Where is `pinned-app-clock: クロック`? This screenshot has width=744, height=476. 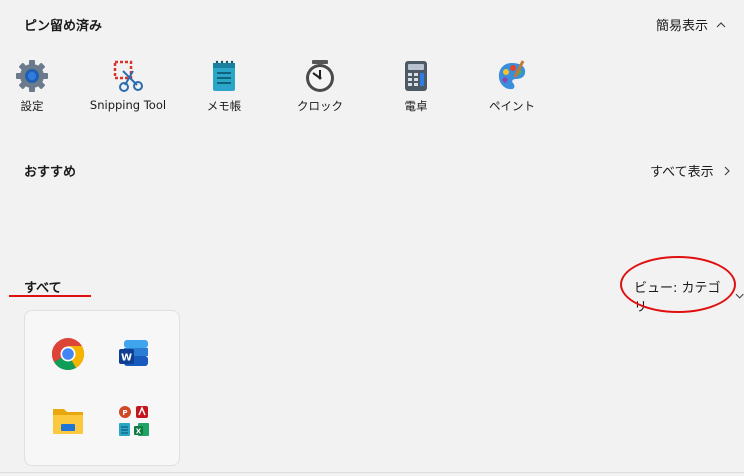 pinned-app-clock: クロック is located at coordinates (320, 88).